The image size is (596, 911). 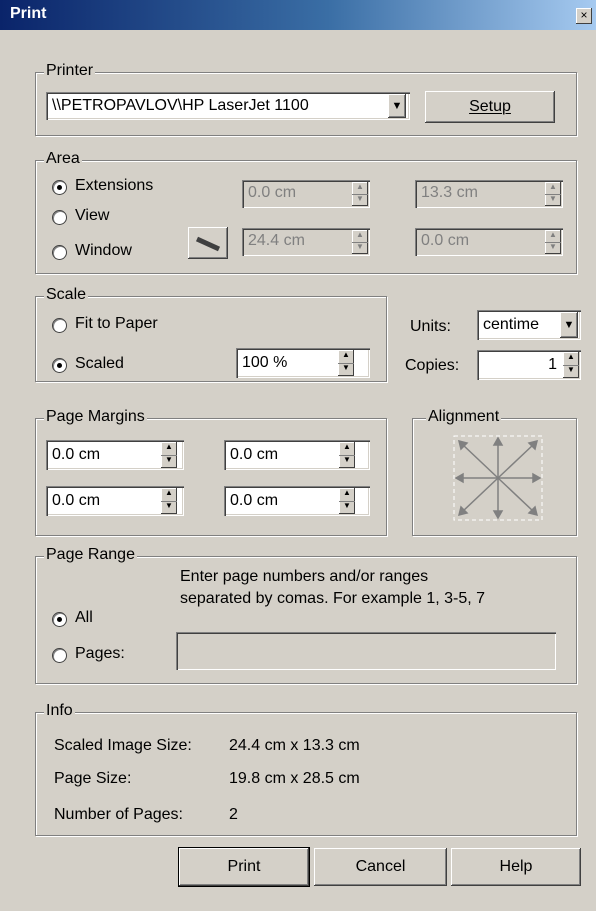 I want to click on units-label: Units:, so click(x=430, y=326).